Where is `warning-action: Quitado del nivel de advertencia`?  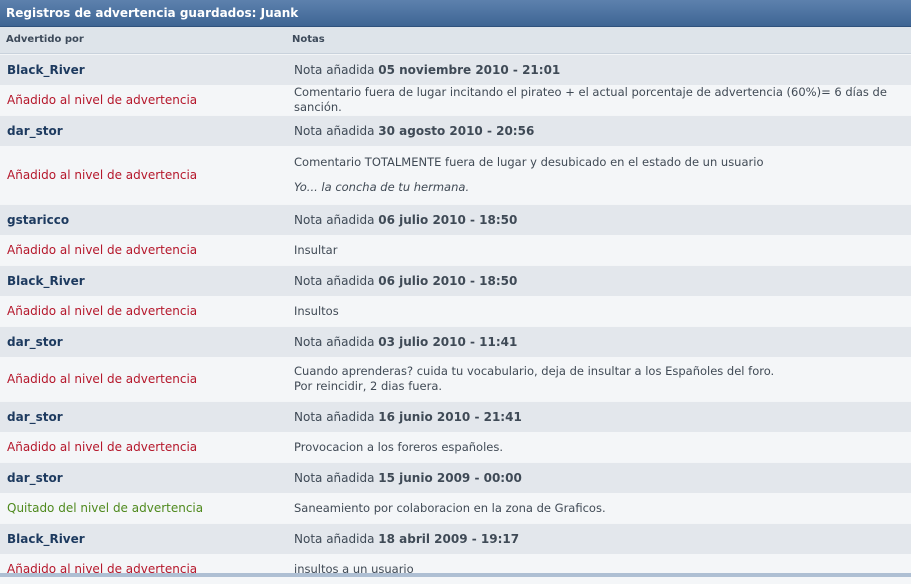 warning-action: Quitado del nivel de advertencia is located at coordinates (105, 508).